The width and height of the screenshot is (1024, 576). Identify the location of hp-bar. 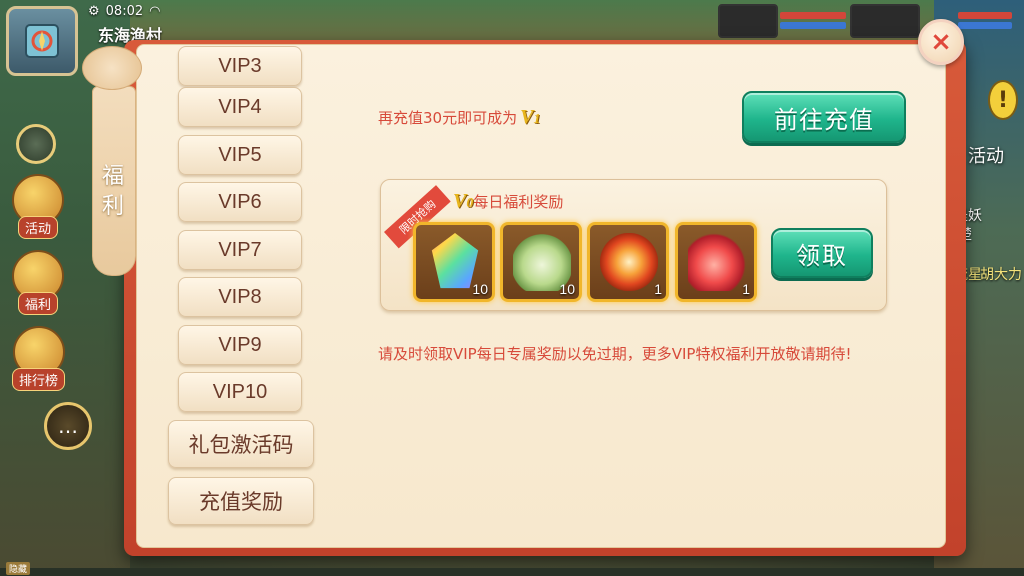
(813, 15).